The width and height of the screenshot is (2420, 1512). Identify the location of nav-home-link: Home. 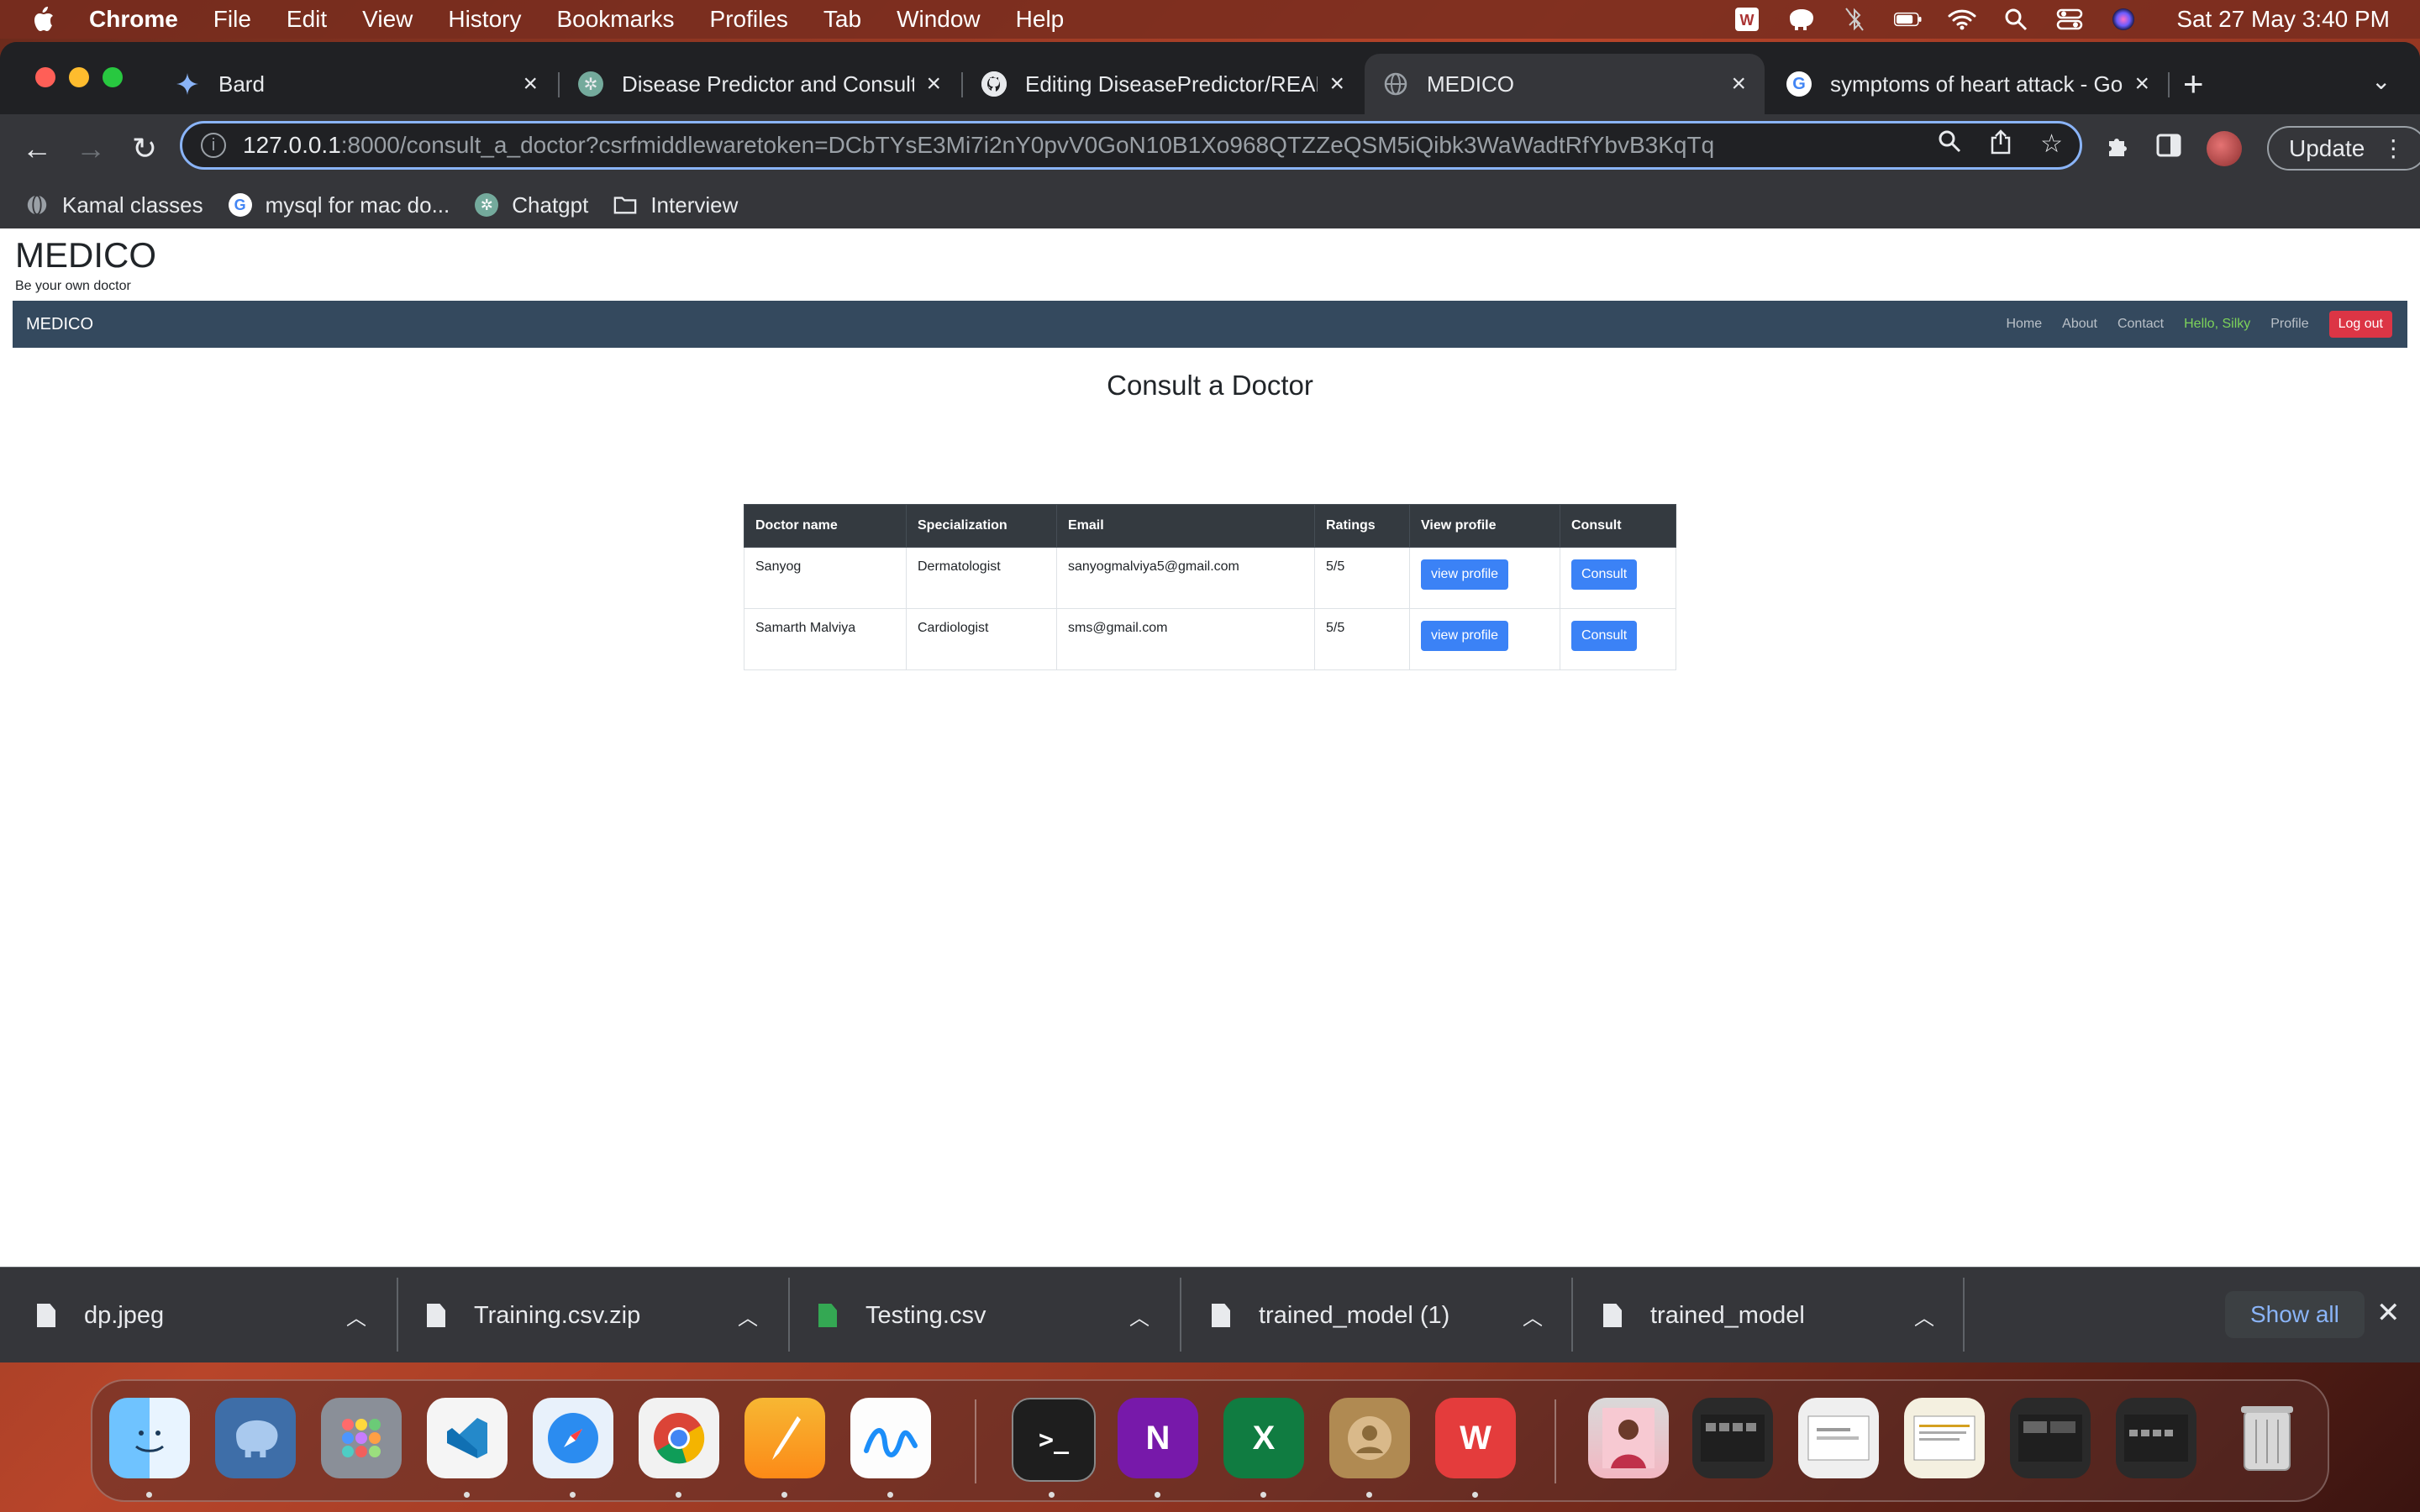
(2024, 324).